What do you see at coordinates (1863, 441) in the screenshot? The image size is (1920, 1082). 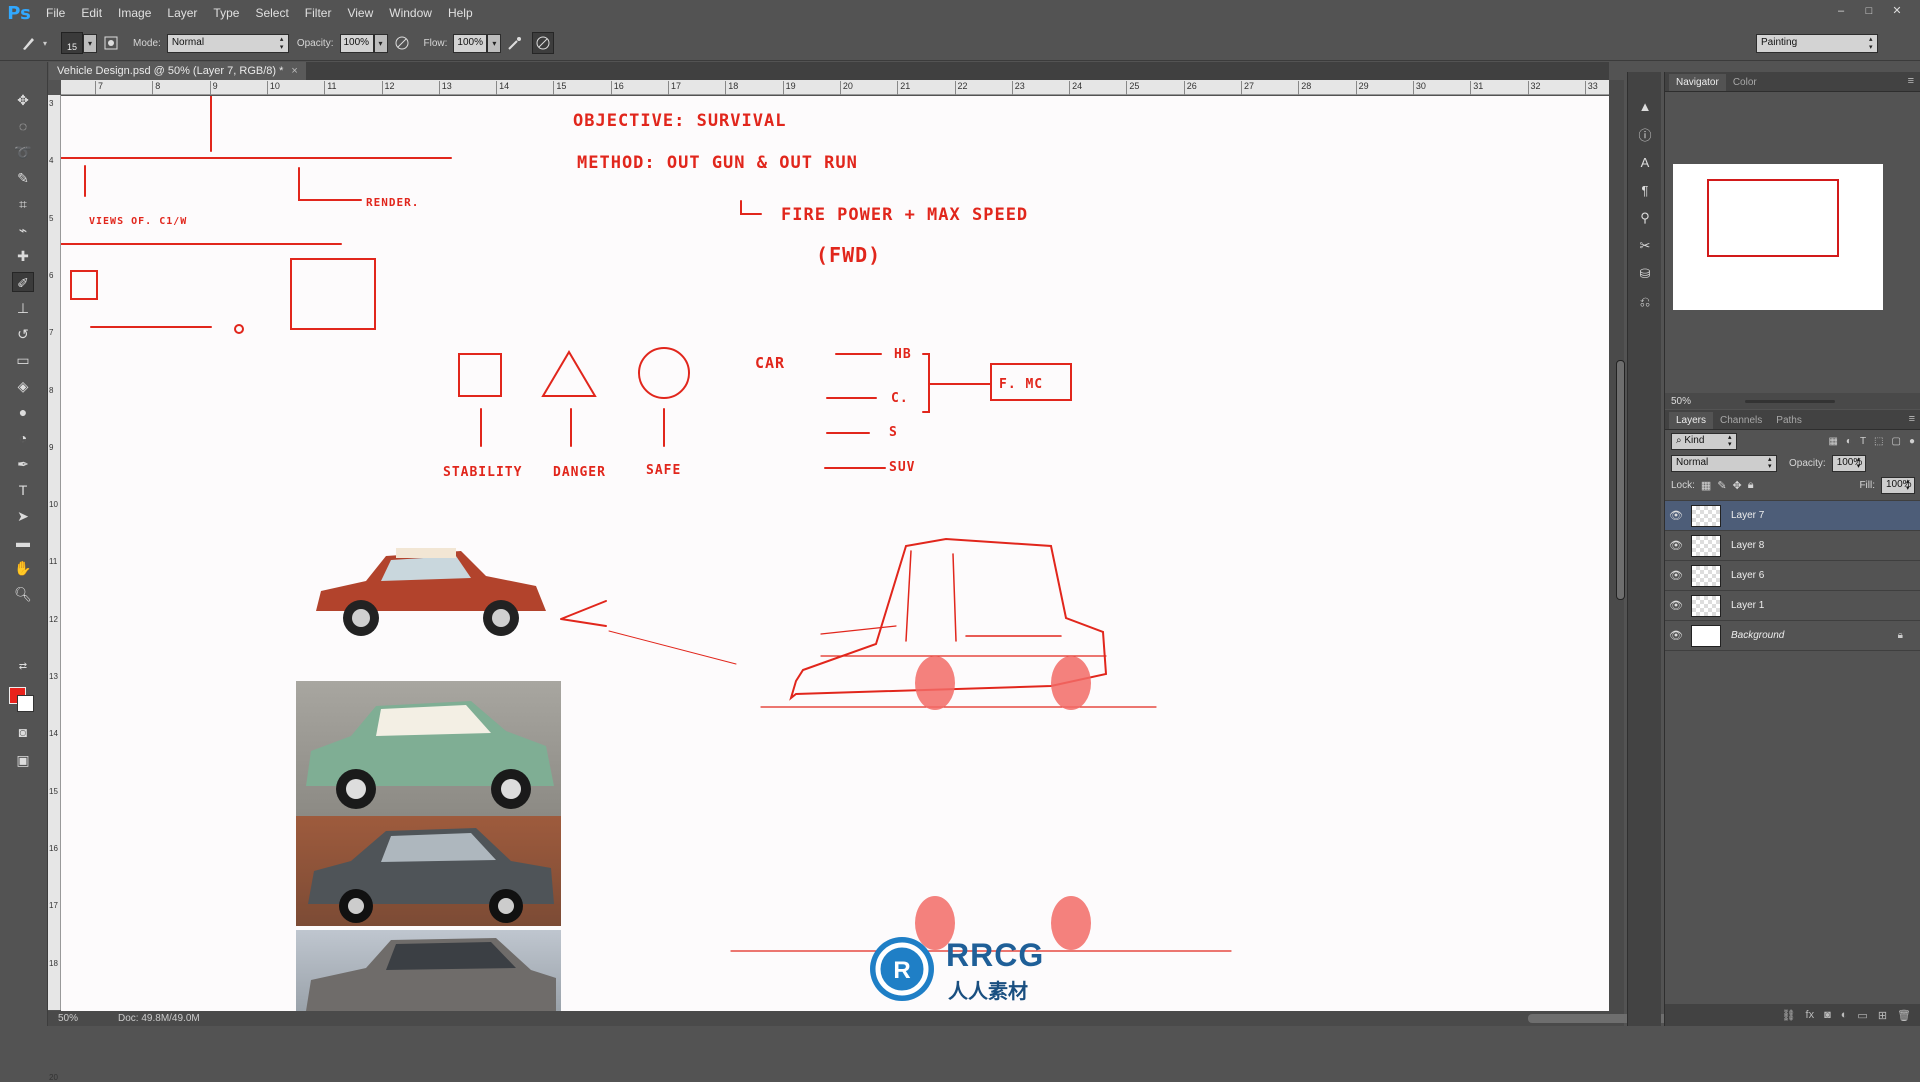 I see `filter-type-icon: T` at bounding box center [1863, 441].